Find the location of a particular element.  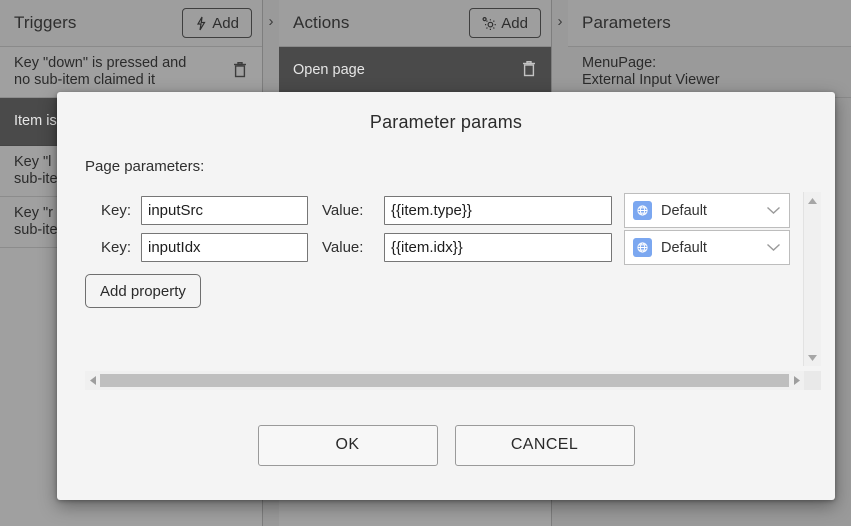

vertical-scrollbar is located at coordinates (812, 279).